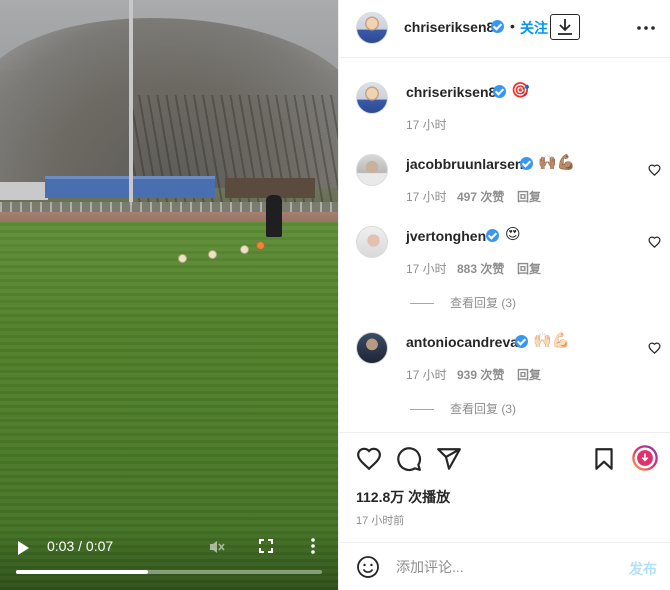 This screenshot has height=590, width=670. I want to click on bookmark-icon, so click(604, 459).